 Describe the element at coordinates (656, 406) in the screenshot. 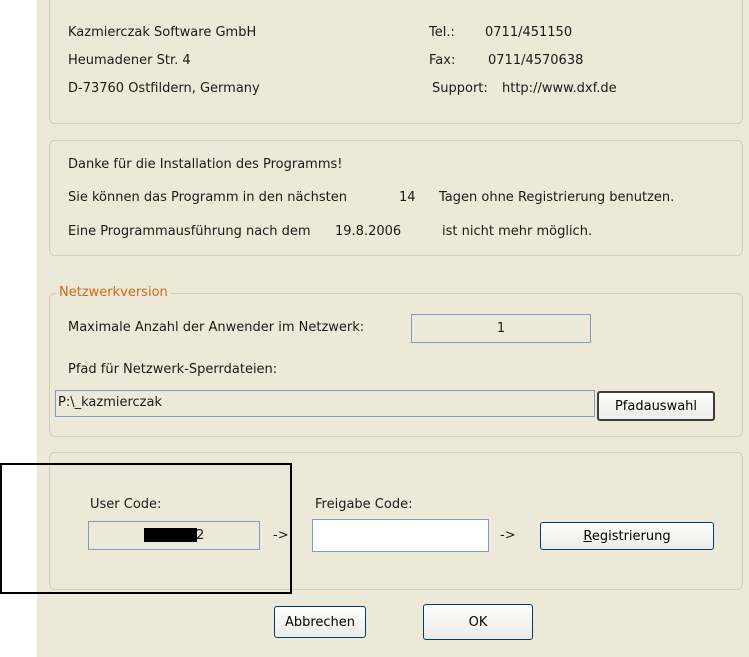

I see `path-select-button: Pfadauswahl` at that location.